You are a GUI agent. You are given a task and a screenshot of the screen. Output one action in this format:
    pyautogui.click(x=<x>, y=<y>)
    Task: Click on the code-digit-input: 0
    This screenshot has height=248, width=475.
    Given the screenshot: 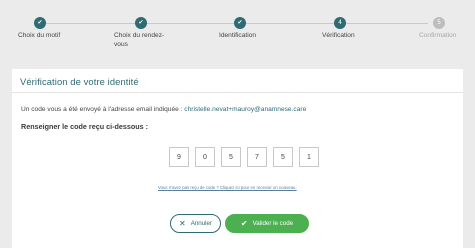 What is the action you would take?
    pyautogui.click(x=205, y=157)
    